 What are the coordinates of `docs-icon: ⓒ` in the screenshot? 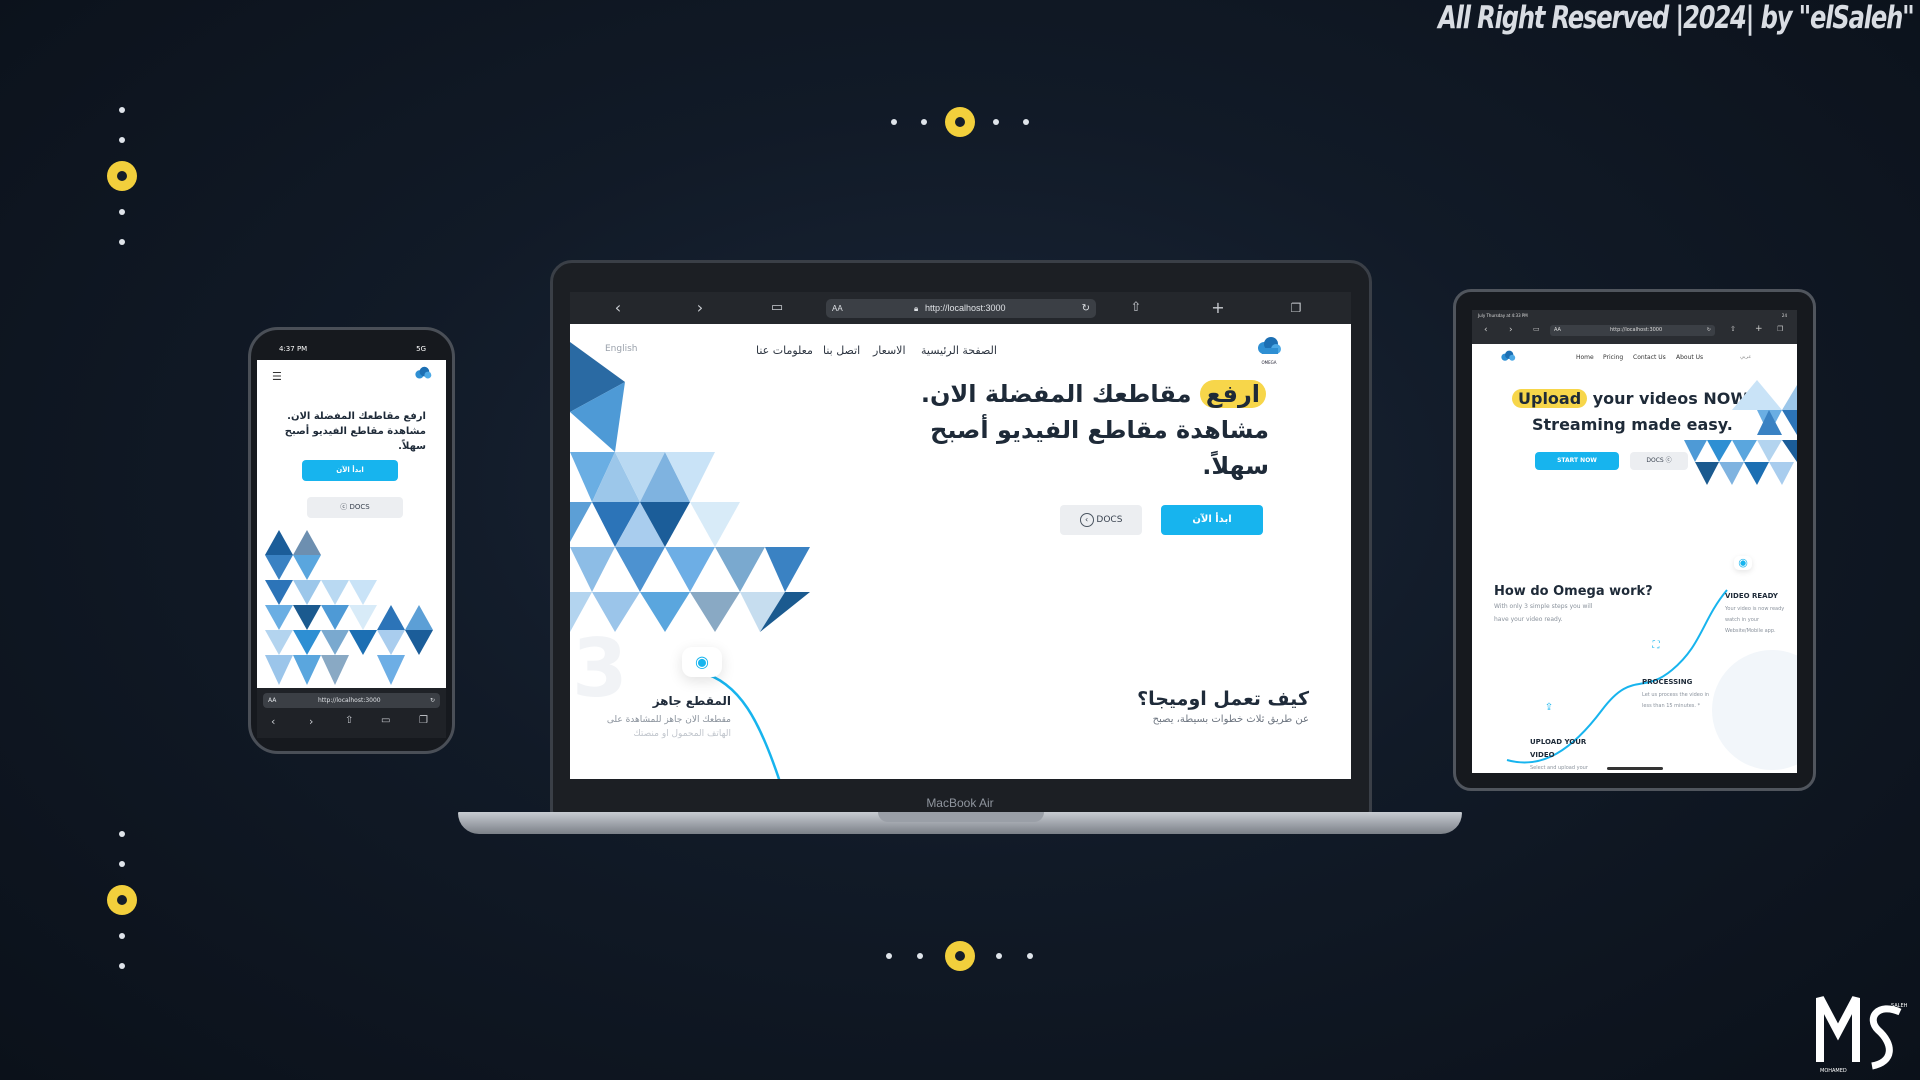 It's located at (344, 507).